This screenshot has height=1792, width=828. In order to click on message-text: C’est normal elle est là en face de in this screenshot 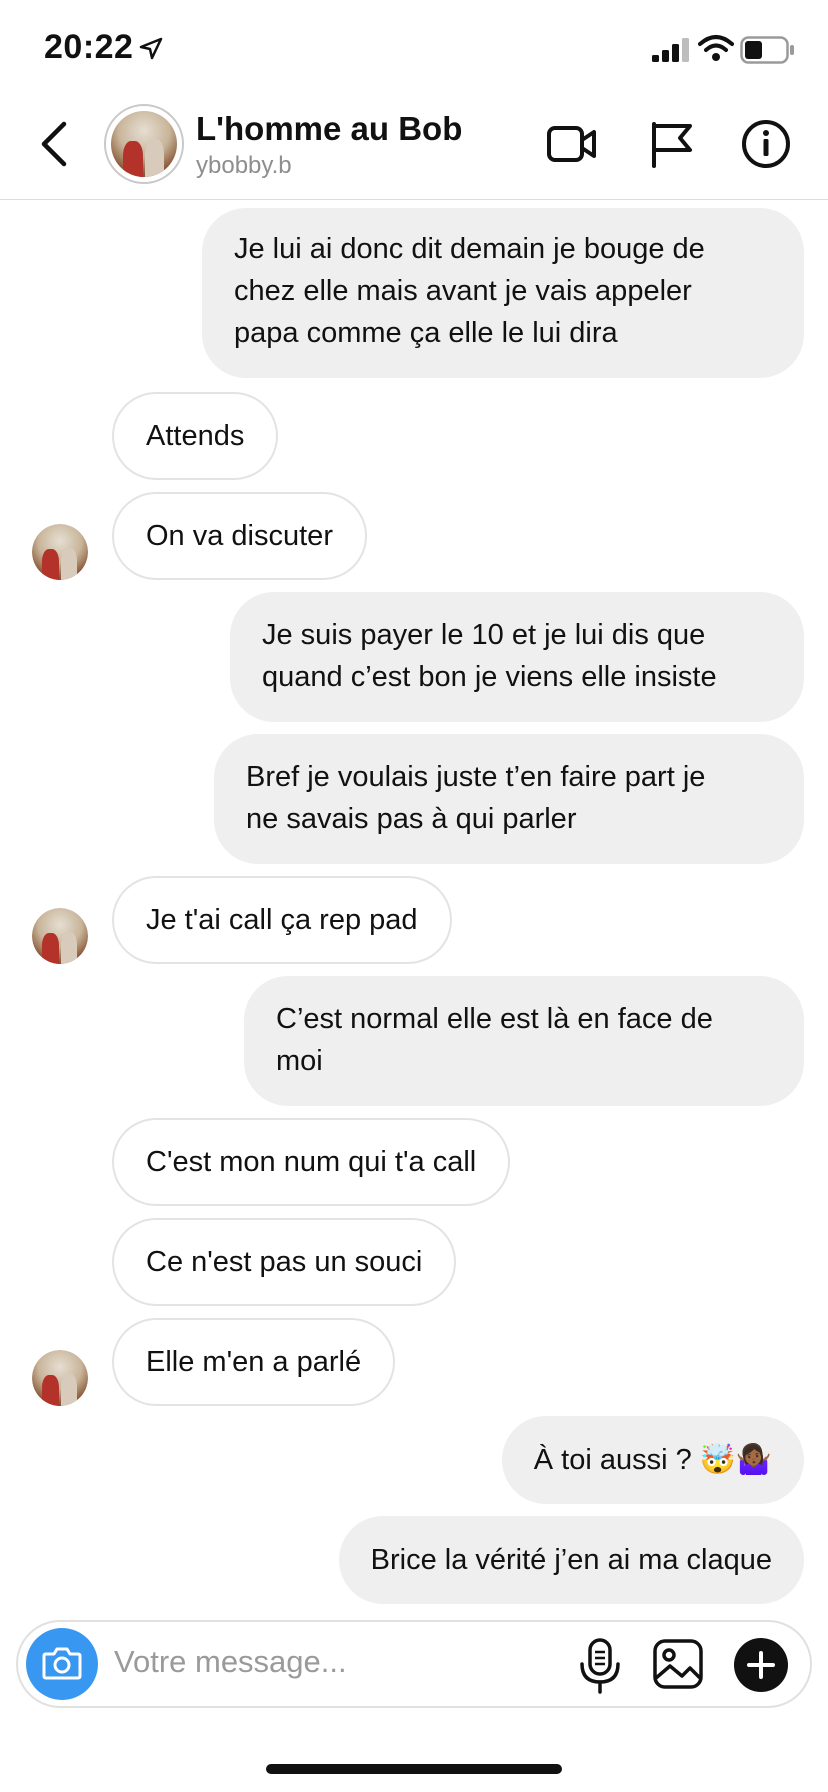, I will do `click(494, 1019)`.